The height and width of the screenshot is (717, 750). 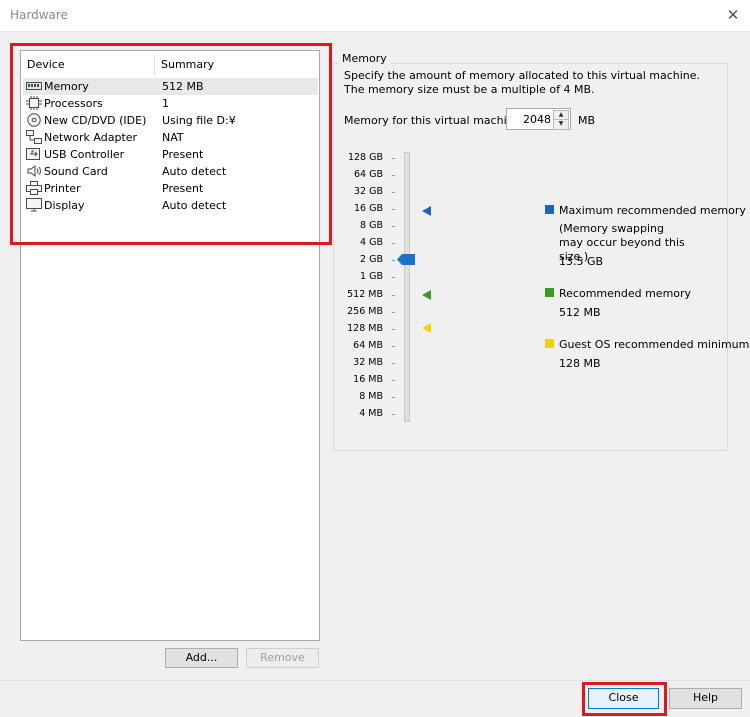 I want to click on scale-label: 4 MB, so click(x=371, y=413).